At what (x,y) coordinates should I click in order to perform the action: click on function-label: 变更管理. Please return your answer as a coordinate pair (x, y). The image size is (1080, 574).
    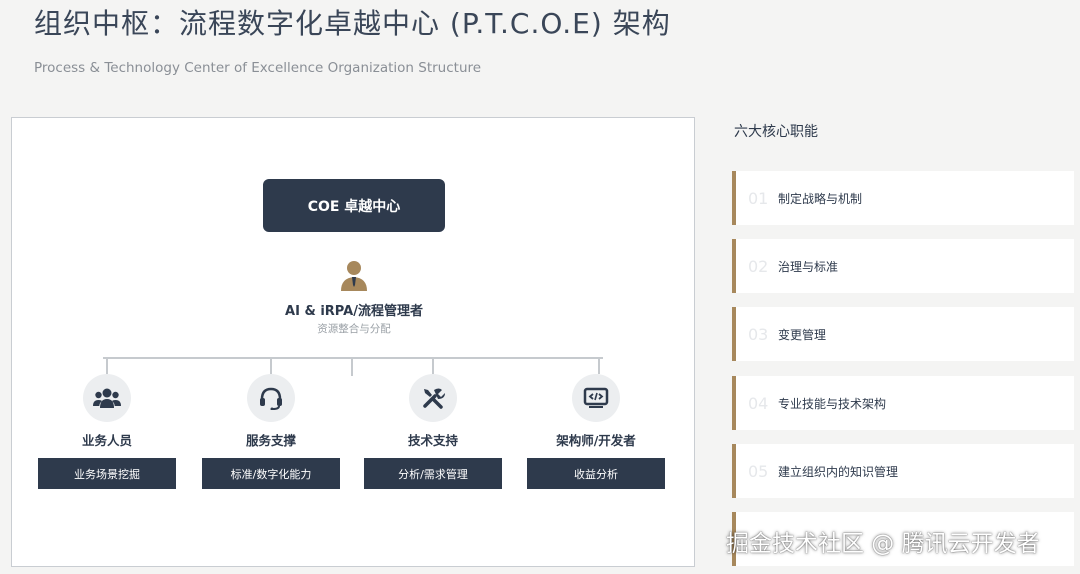
    Looking at the image, I should click on (802, 334).